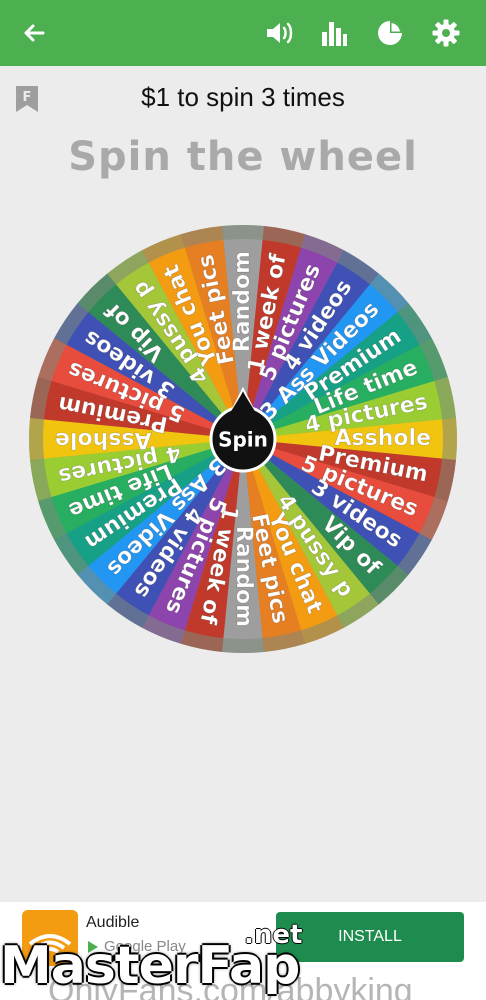  What do you see at coordinates (390, 33) in the screenshot?
I see `pie-chart-icon` at bounding box center [390, 33].